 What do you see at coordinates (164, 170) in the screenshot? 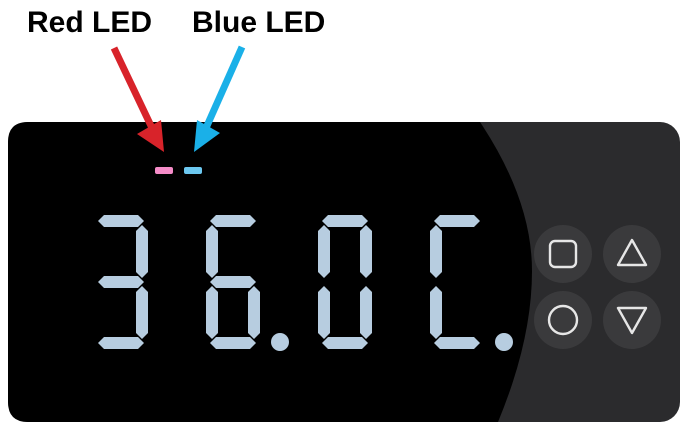
I see `red-led` at bounding box center [164, 170].